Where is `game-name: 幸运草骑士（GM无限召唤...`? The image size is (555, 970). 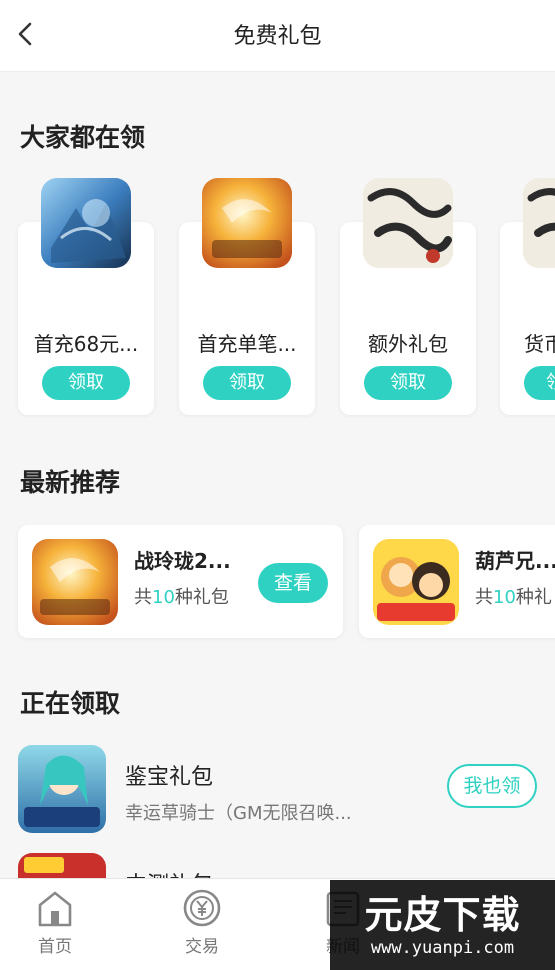 game-name: 幸运草骑士（GM无限召唤... is located at coordinates (238, 813).